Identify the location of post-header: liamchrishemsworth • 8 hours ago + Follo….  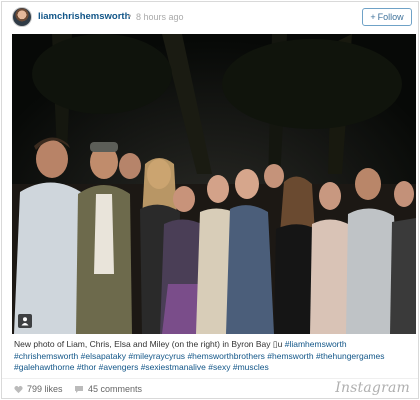
(210, 17).